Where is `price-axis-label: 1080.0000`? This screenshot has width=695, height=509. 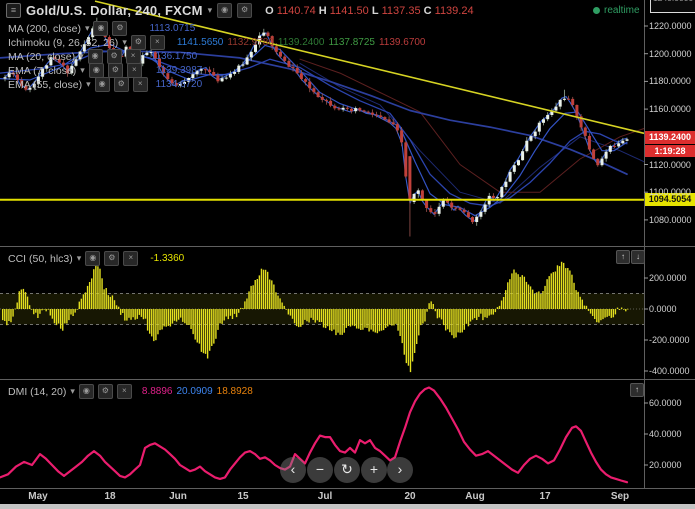
price-axis-label: 1080.0000 is located at coordinates (670, 219).